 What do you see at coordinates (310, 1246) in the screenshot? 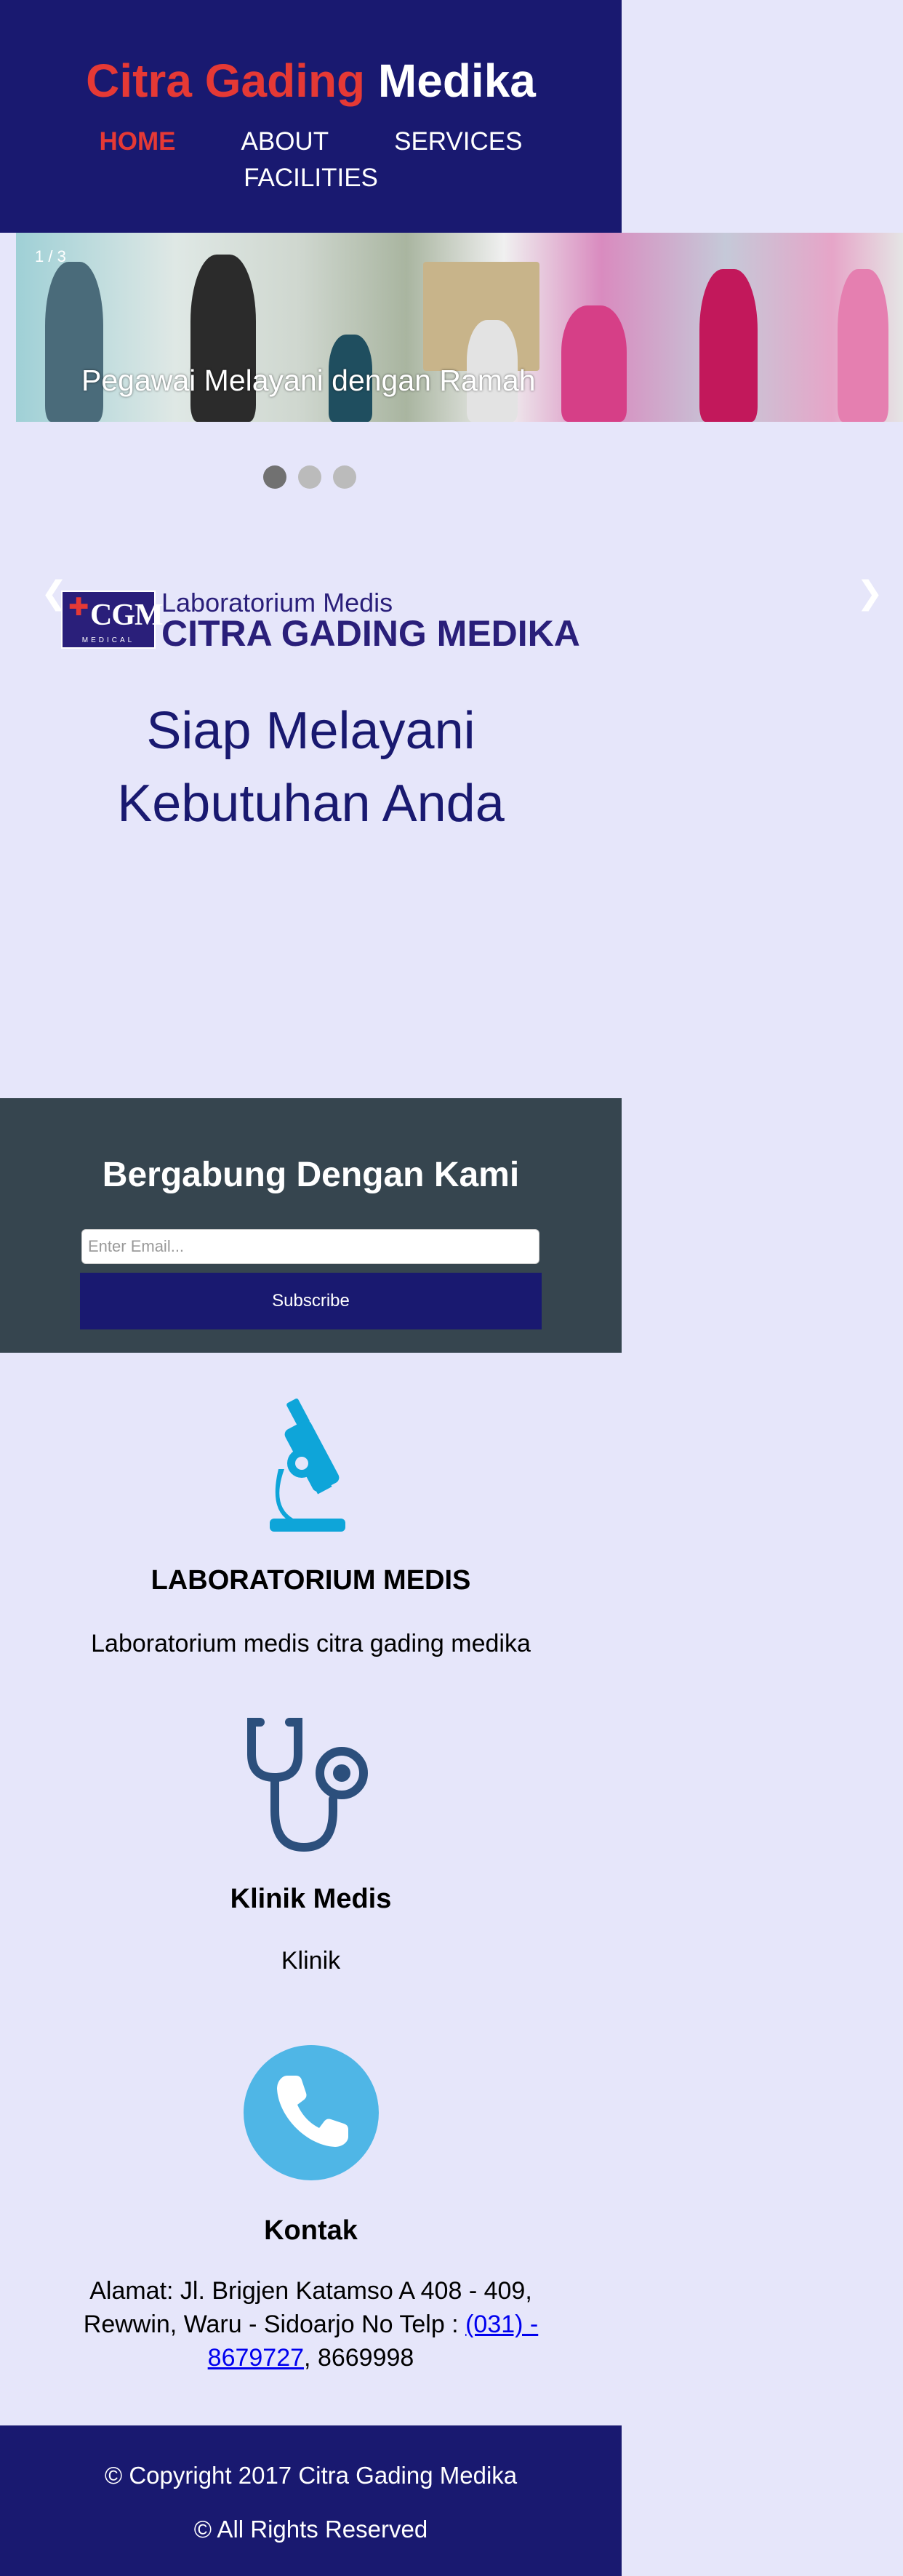
I see `email-input` at bounding box center [310, 1246].